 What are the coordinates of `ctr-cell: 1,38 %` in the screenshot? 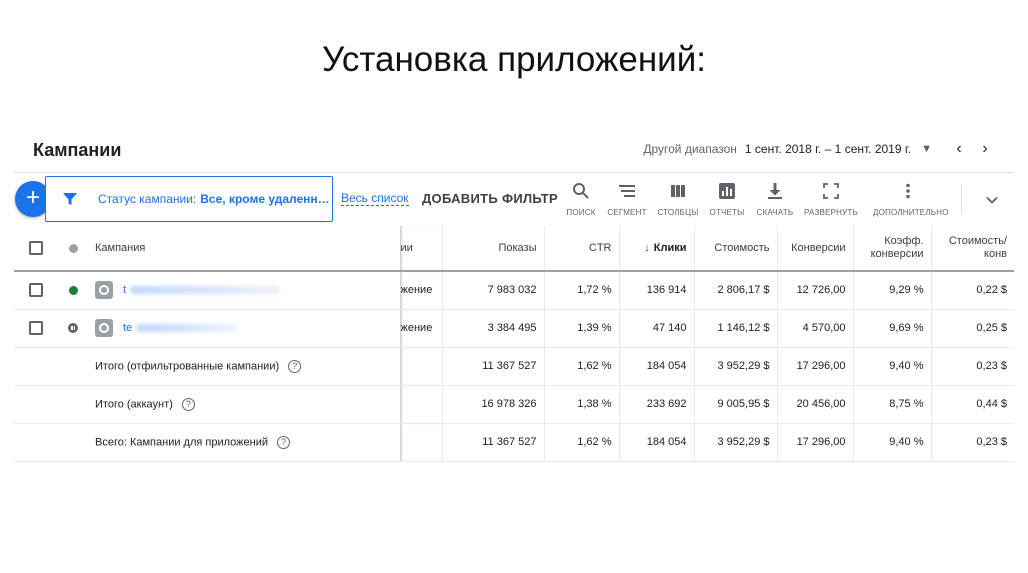 It's located at (581, 404).